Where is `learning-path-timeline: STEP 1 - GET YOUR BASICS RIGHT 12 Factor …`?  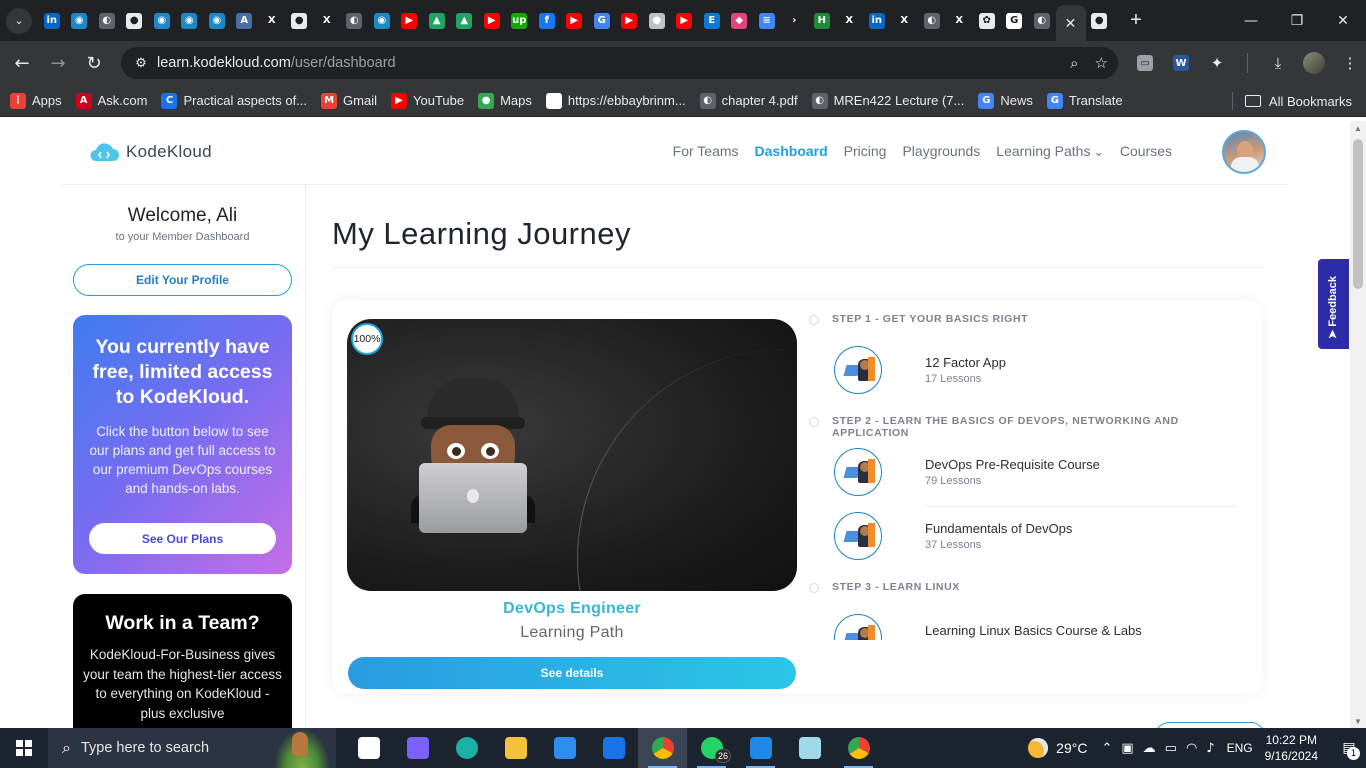 learning-path-timeline: STEP 1 - GET YOUR BASICS RIGHT 12 Factor … is located at coordinates (1027, 476).